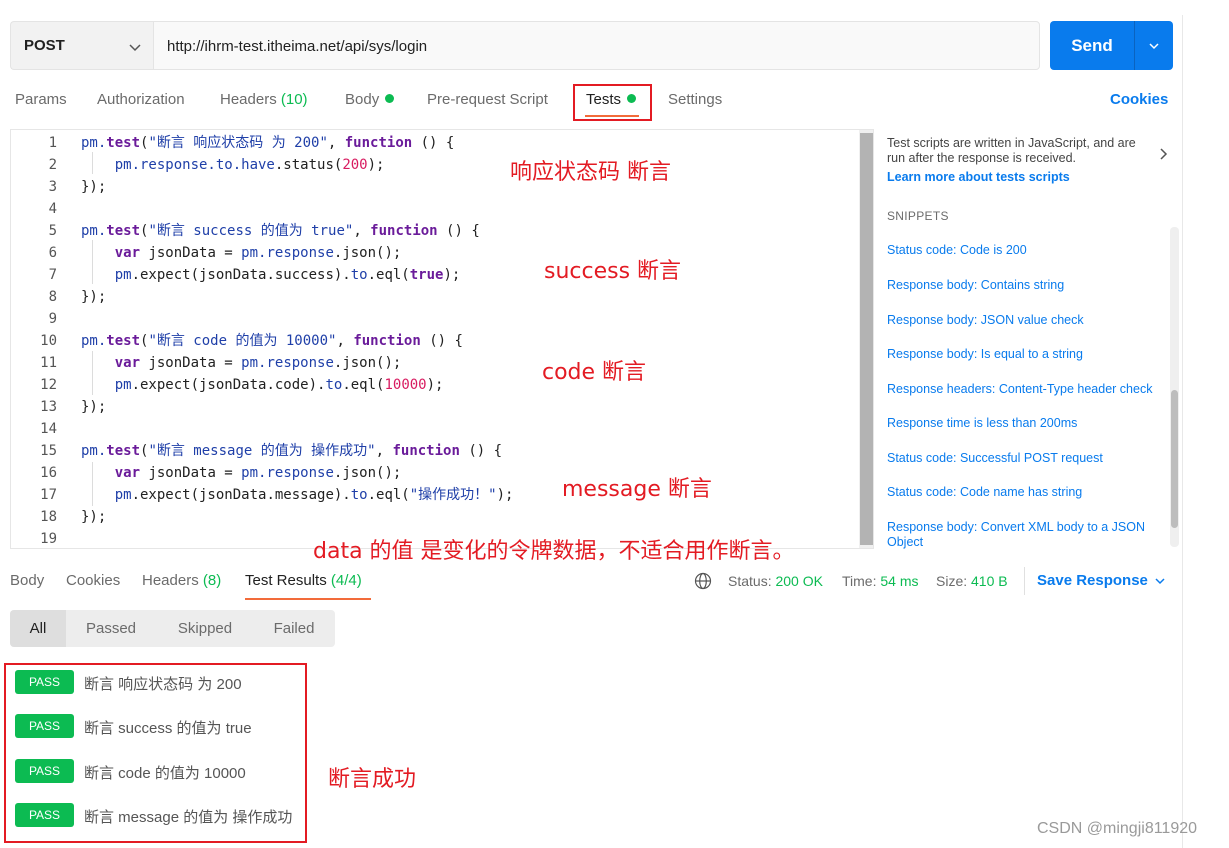 This screenshot has width=1229, height=848. I want to click on chevron-right-icon, so click(1163, 154).